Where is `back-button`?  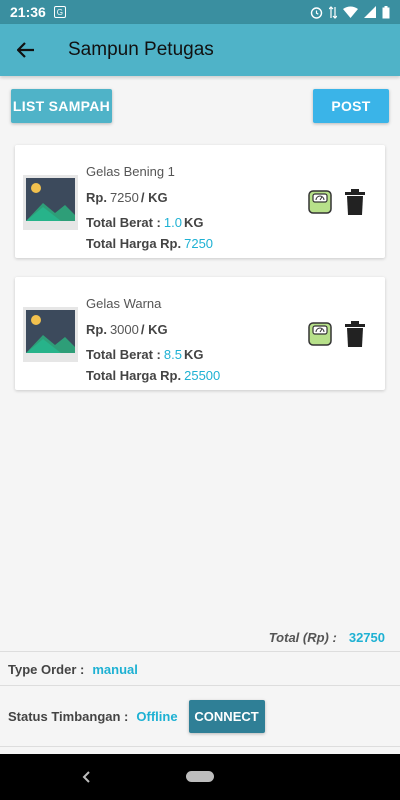
back-button is located at coordinates (26, 50).